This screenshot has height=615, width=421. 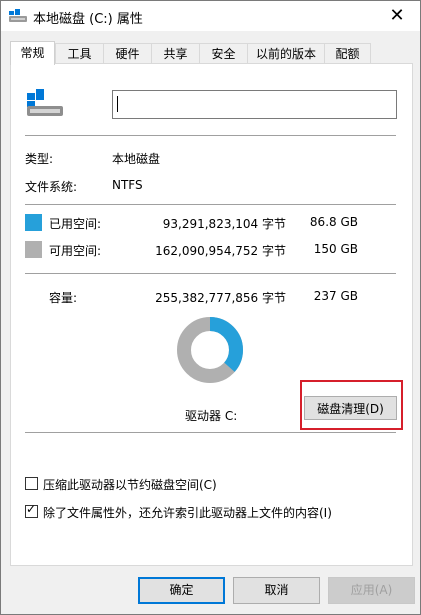 I want to click on compress-checkbox-label: 压缩此驱动器以节约磁盘空间(C), so click(x=130, y=485).